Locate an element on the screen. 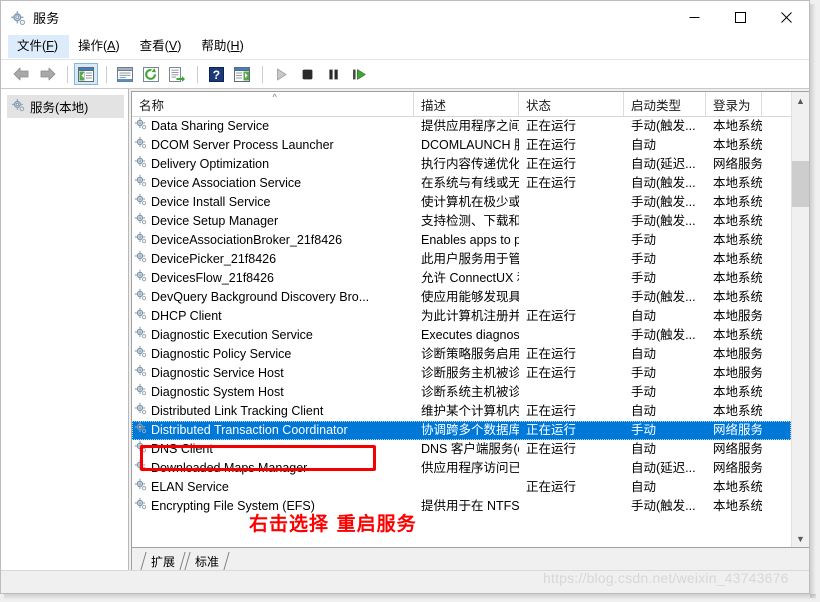 Image resolution: width=820 pixels, height=602 pixels. back-arrow-icon is located at coordinates (21, 74).